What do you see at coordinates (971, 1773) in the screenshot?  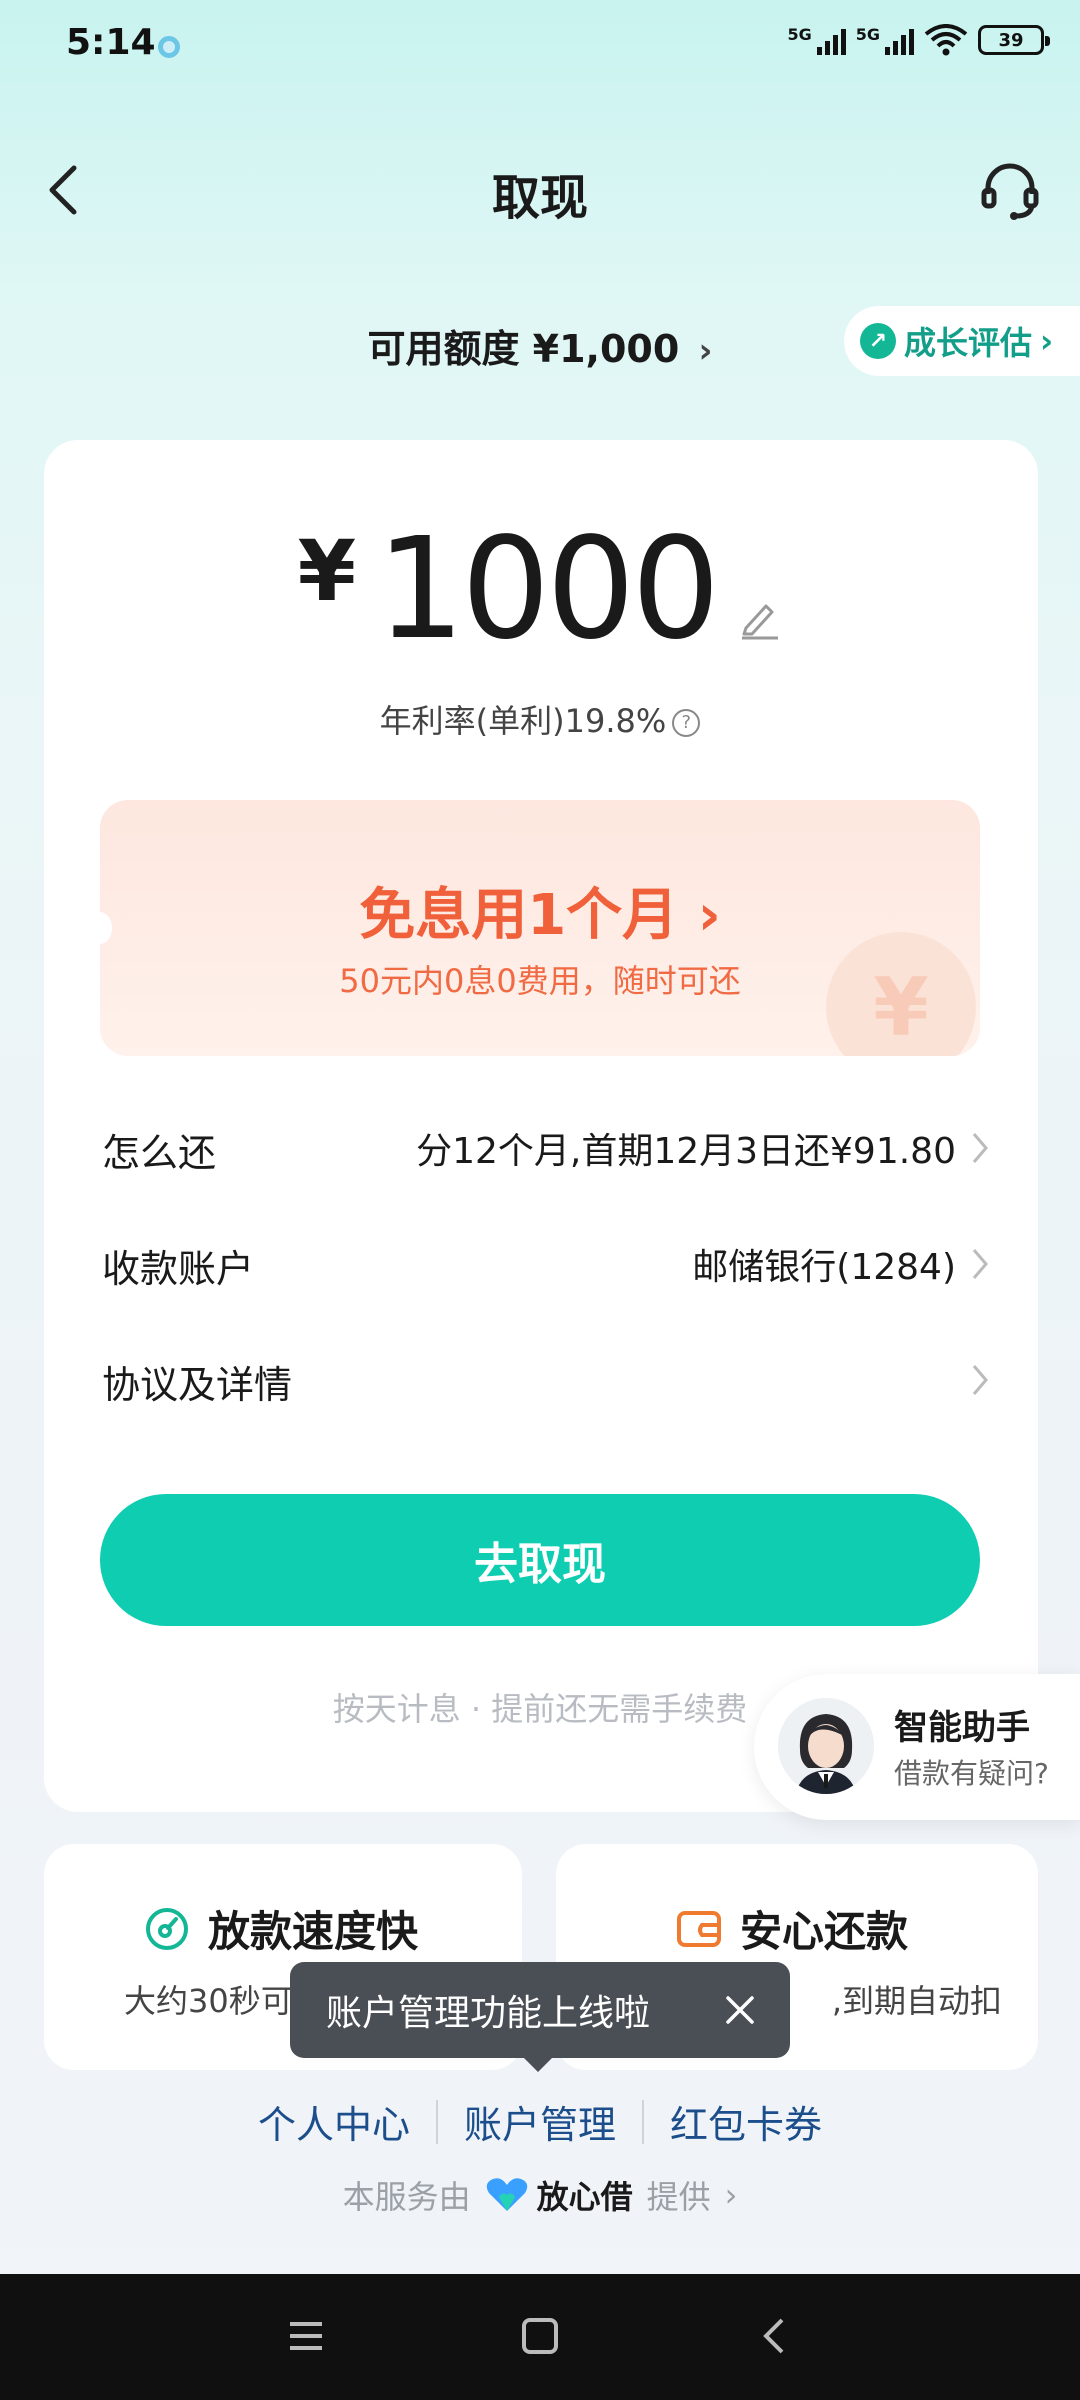 I see `assistant-subtitle: 借款有疑问?` at bounding box center [971, 1773].